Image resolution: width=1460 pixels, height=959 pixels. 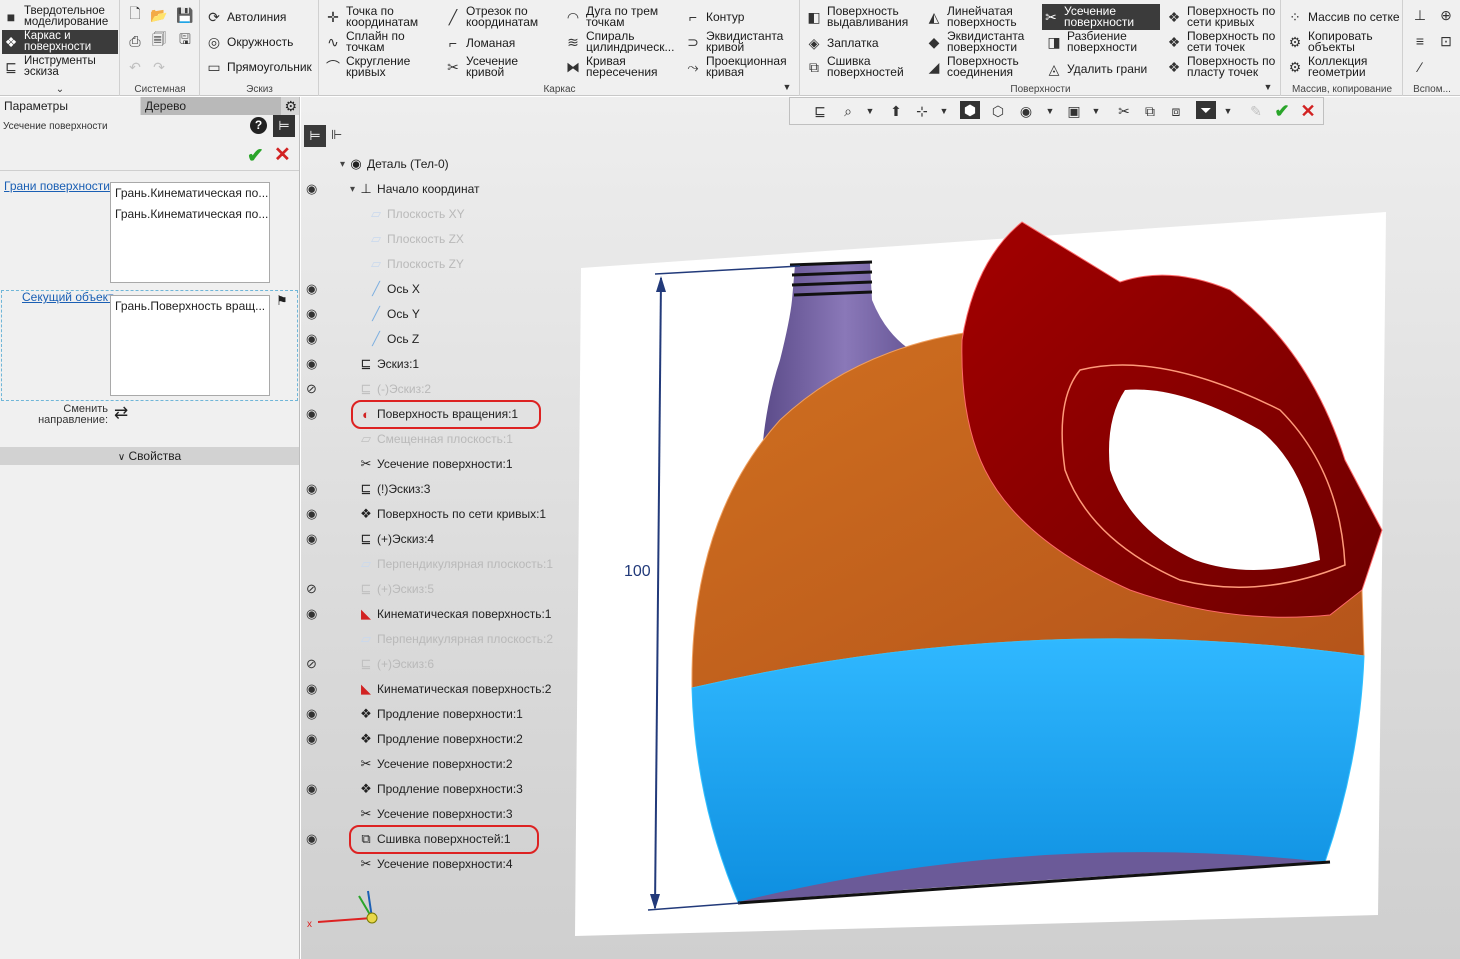 What do you see at coordinates (60, 66) in the screenshot?
I see `mode-sketch-button: ⊑ Инструменты эскиза` at bounding box center [60, 66].